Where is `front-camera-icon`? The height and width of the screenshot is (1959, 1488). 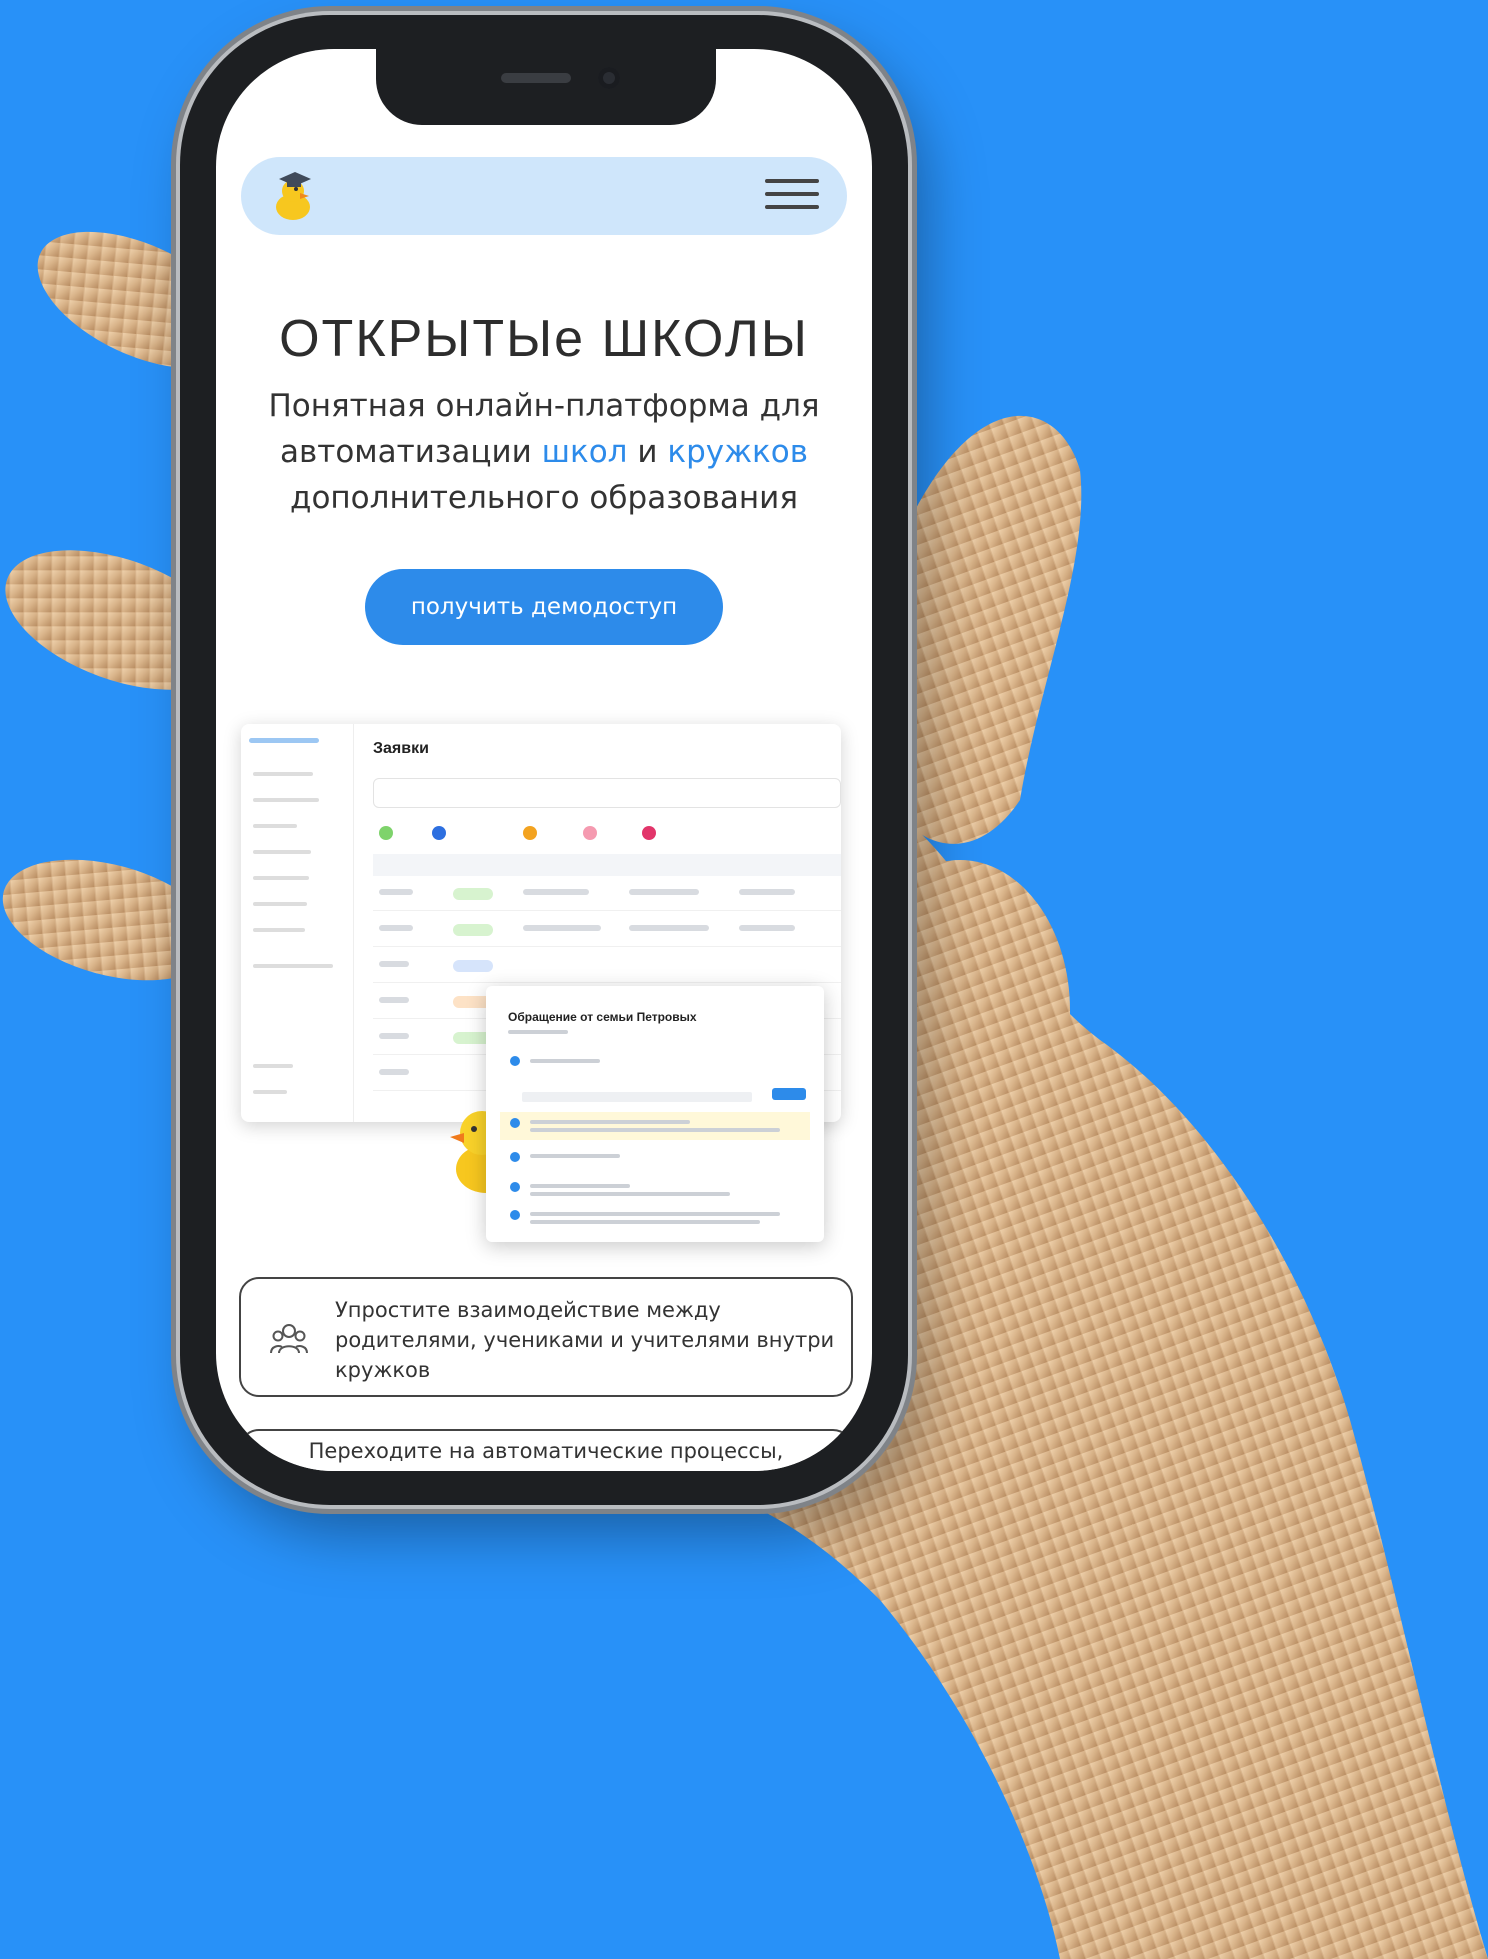 front-camera-icon is located at coordinates (609, 78).